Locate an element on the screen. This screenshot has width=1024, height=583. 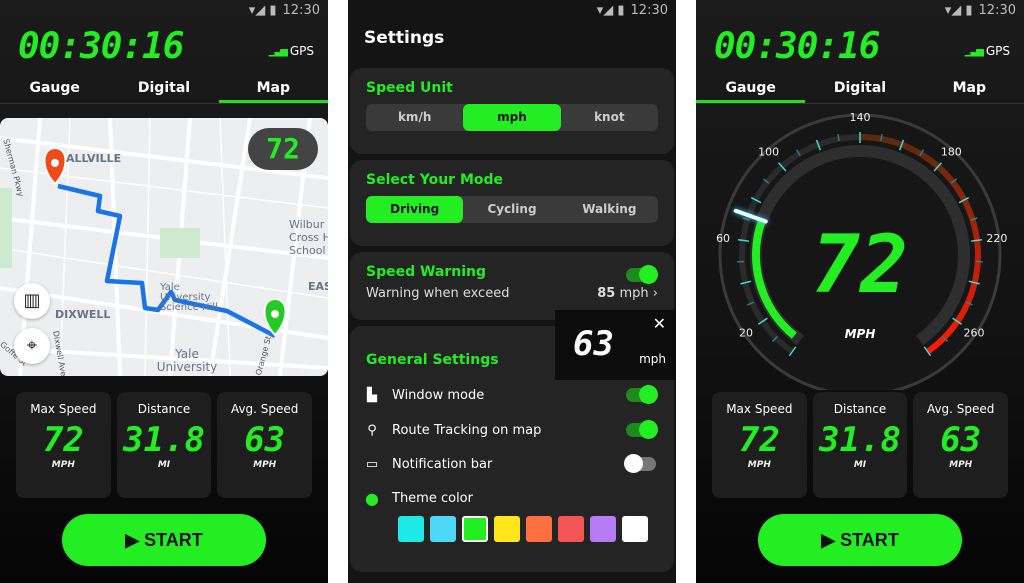
popup-unit: mph is located at coordinates (652, 359).